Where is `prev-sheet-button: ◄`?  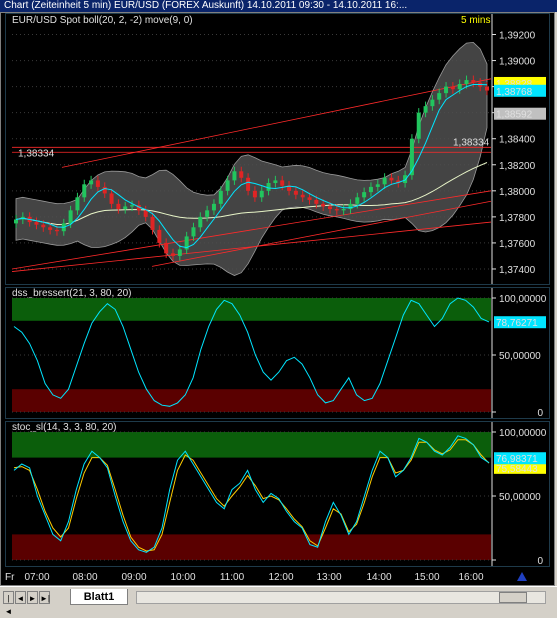 prev-sheet-button: ◄ is located at coordinates (20, 597).